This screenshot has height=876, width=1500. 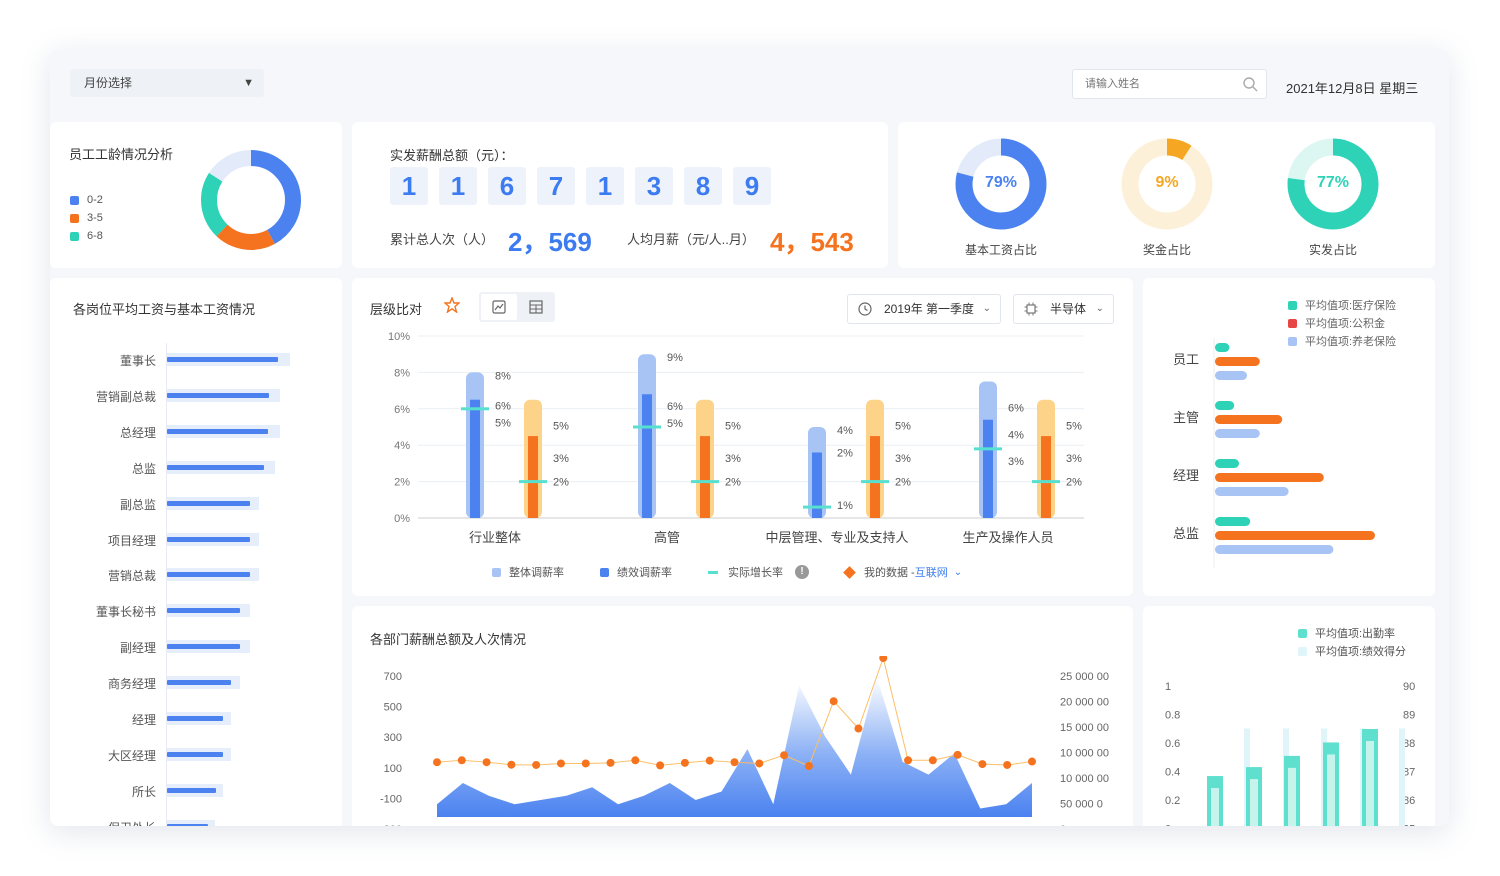 What do you see at coordinates (251, 200) in the screenshot?
I see `seniority-donut` at bounding box center [251, 200].